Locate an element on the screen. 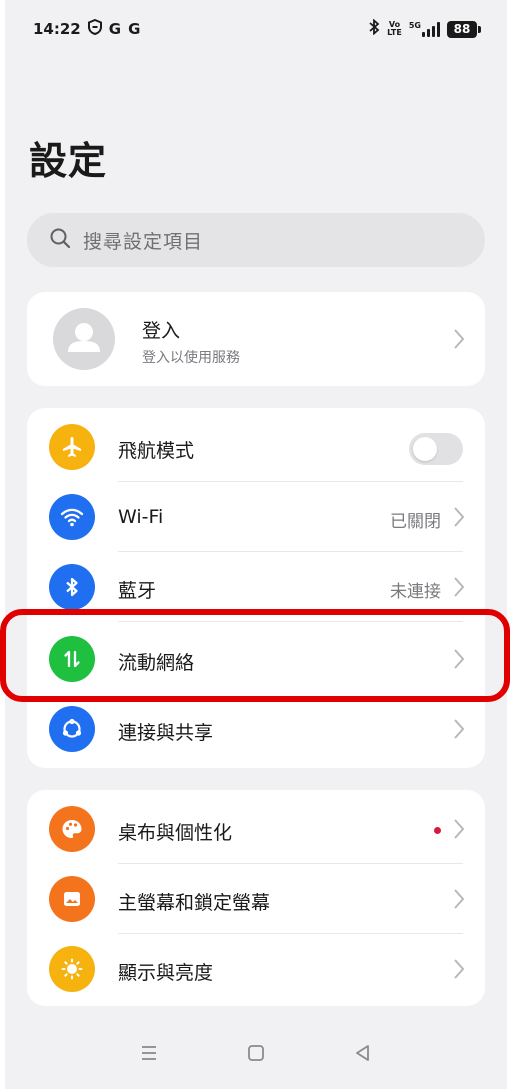 This screenshot has height=1089, width=512. shield-icon is located at coordinates (94, 28).